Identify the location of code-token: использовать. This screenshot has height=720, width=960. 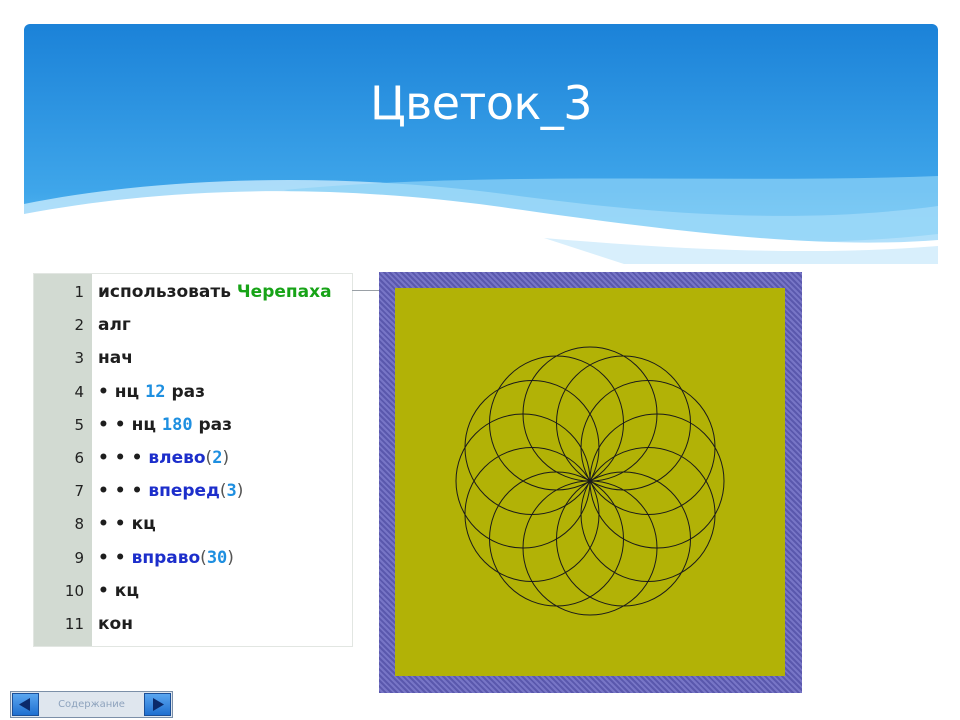
(167, 292).